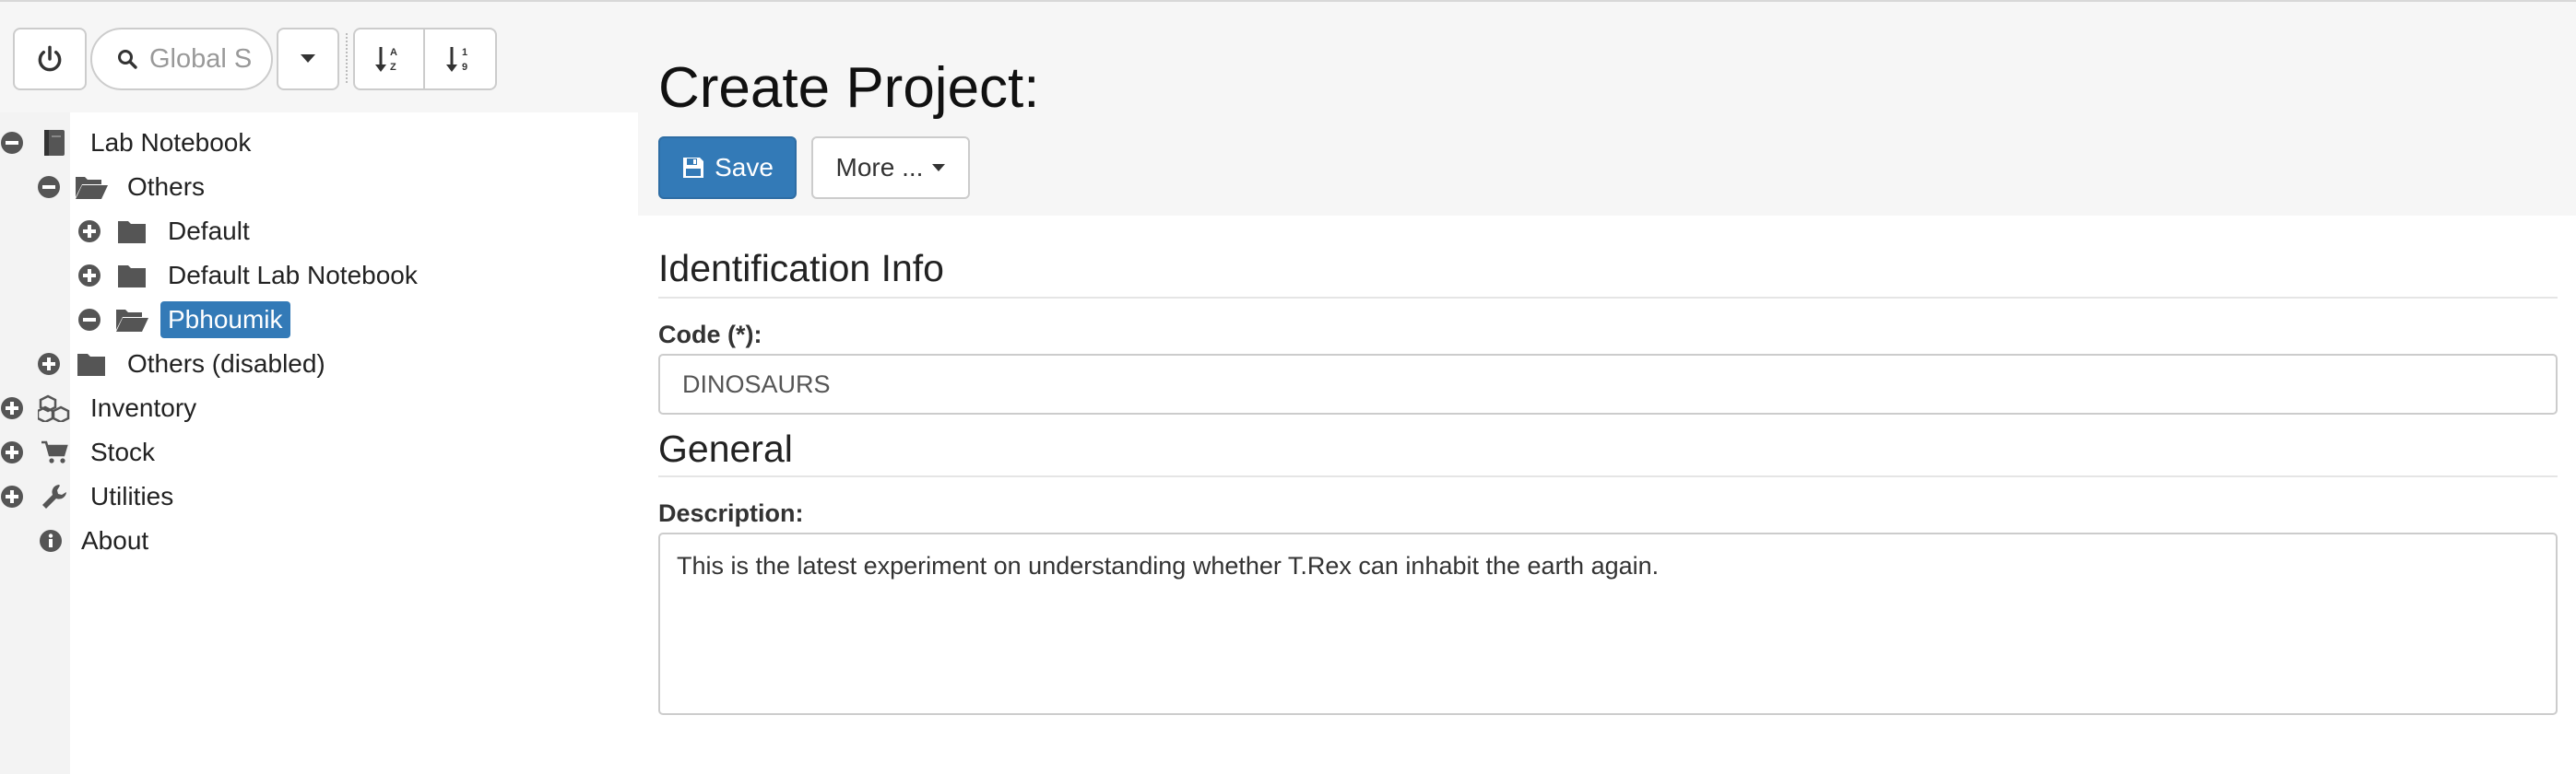 The height and width of the screenshot is (774, 2576). I want to click on tree-node-label: Default Lab Notebook, so click(293, 275).